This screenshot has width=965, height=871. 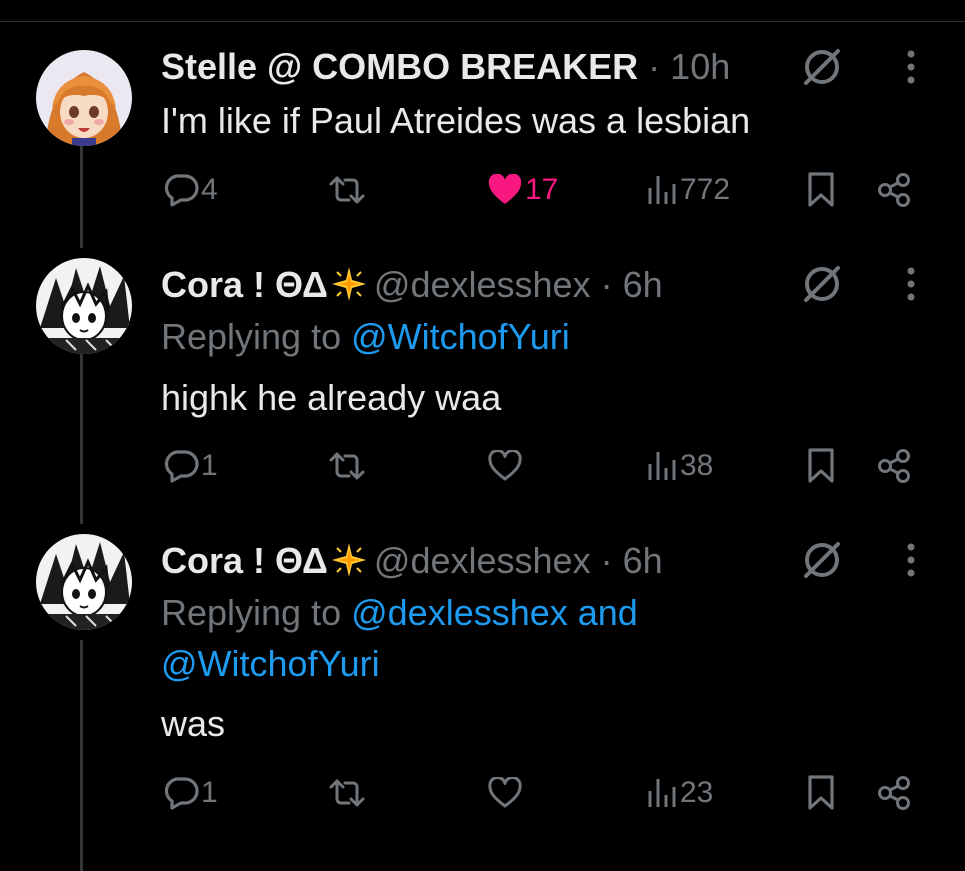 I want to click on tweet-text: was, so click(x=193, y=723).